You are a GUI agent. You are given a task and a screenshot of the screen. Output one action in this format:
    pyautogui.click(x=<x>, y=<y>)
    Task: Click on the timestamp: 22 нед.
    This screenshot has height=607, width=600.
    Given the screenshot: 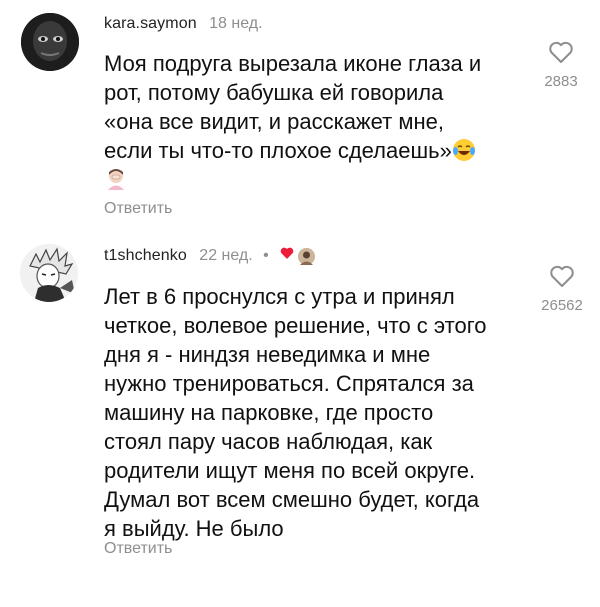 What is the action you would take?
    pyautogui.click(x=226, y=256)
    